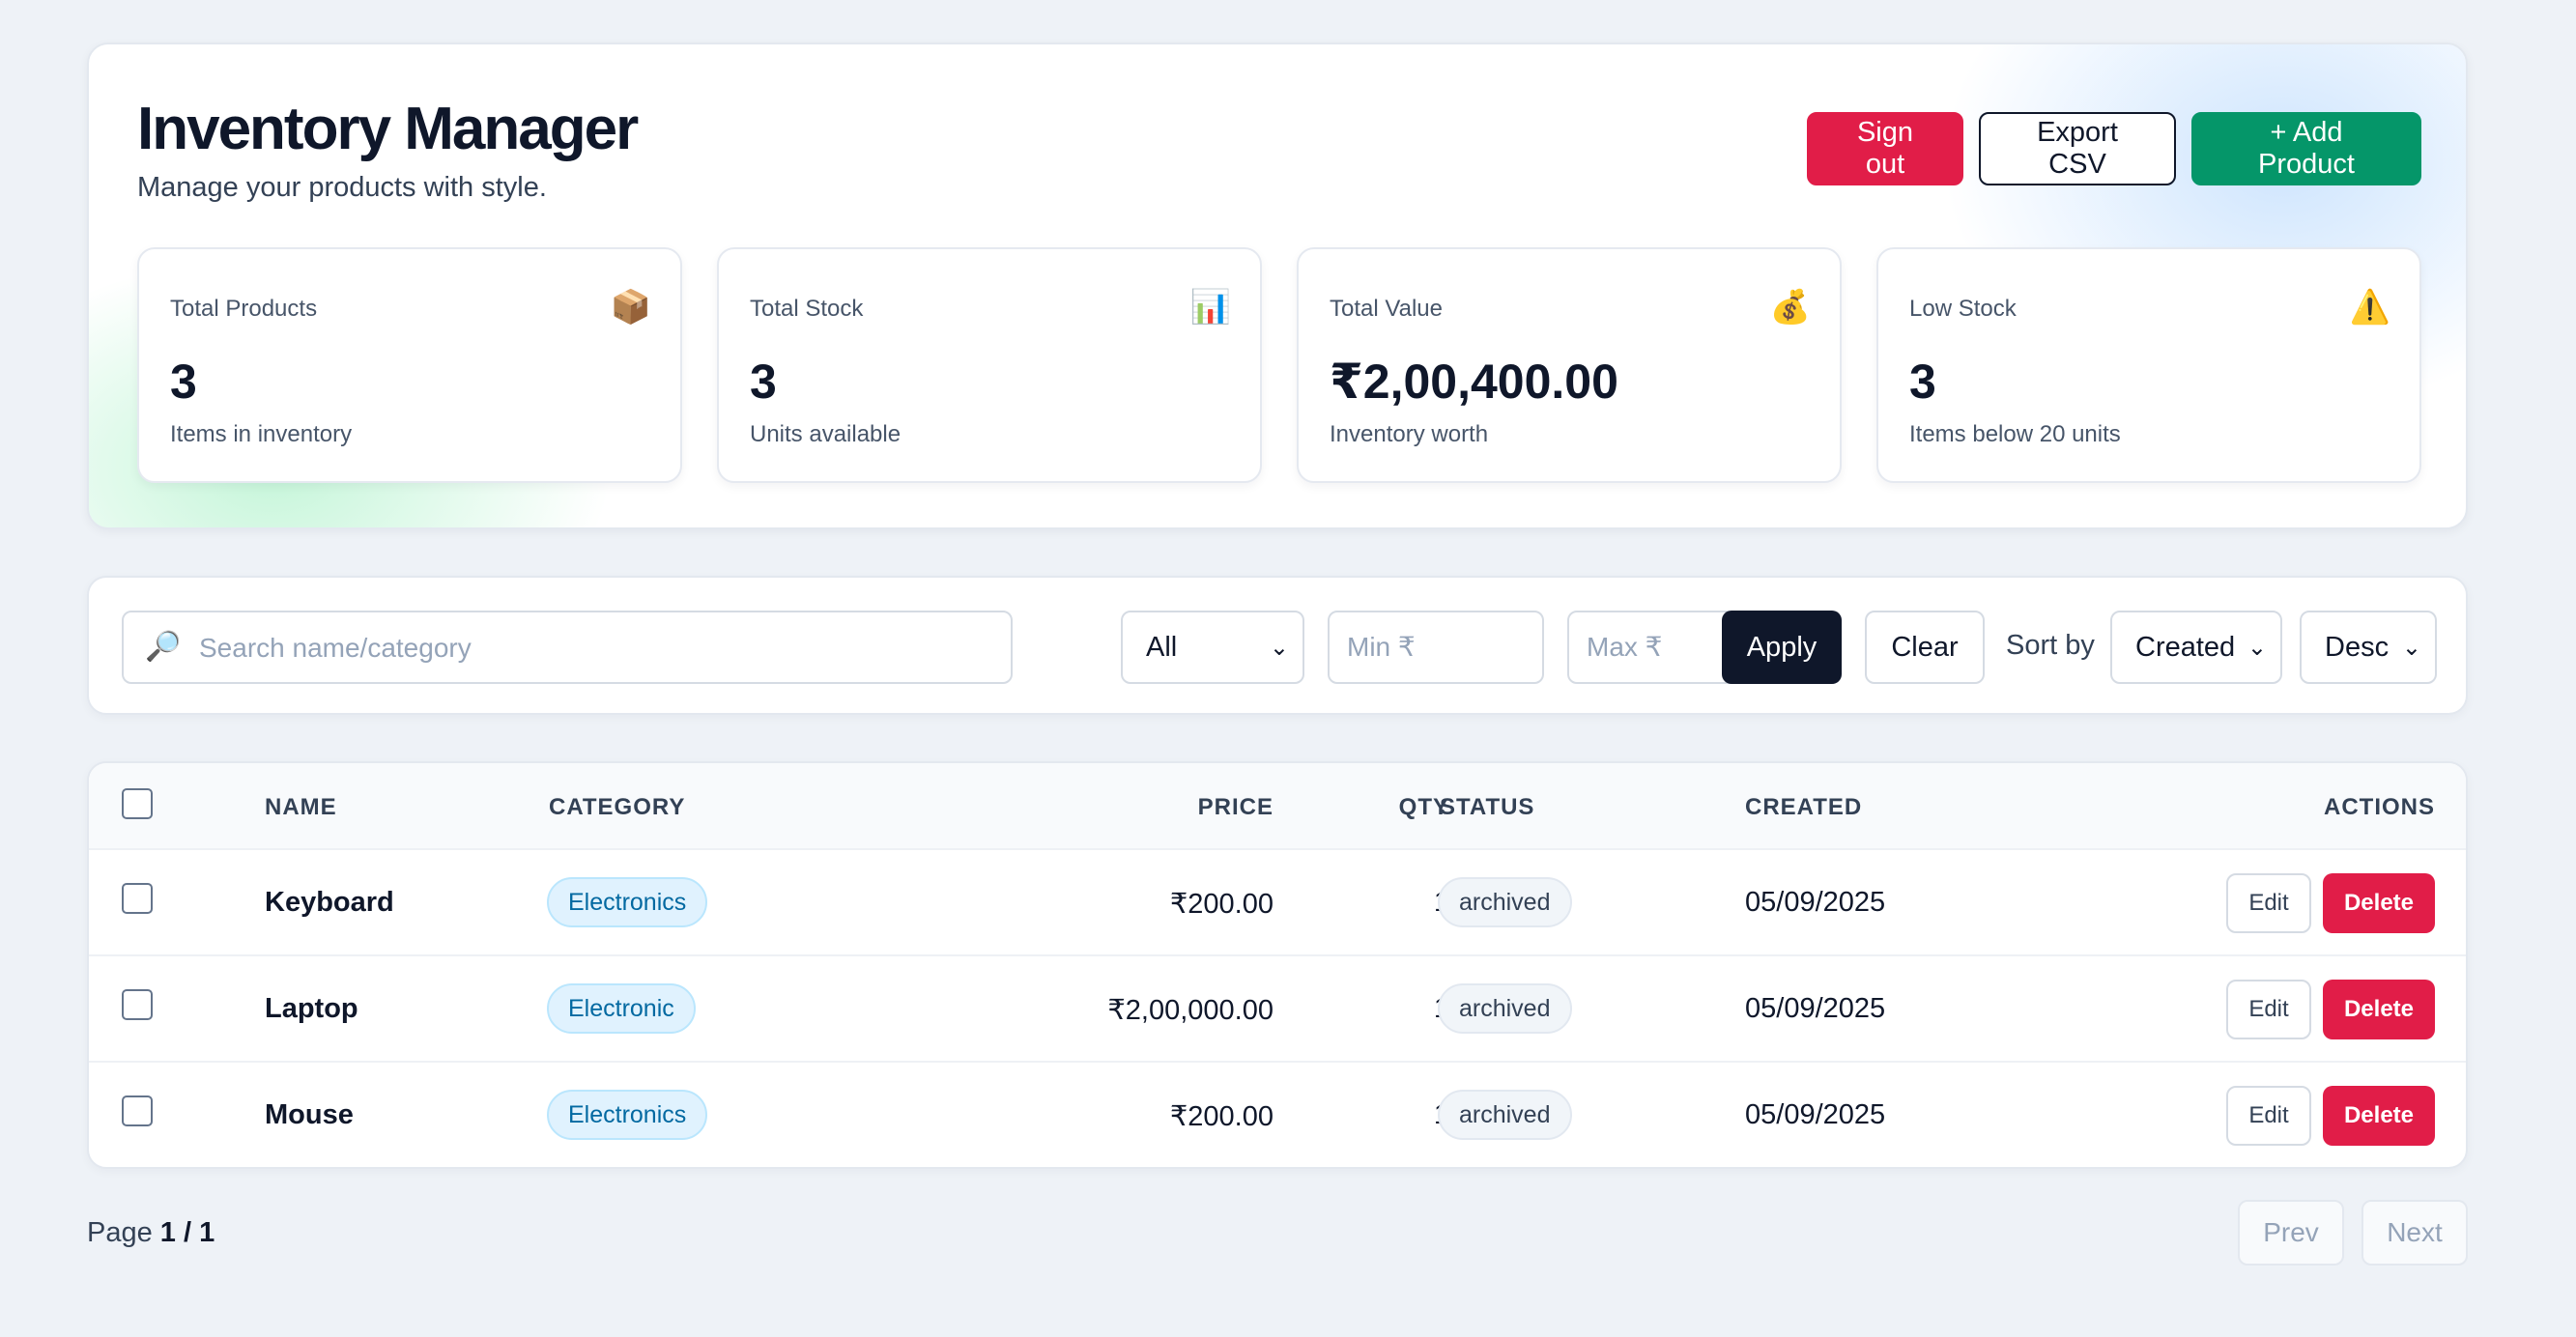 The image size is (2576, 1337). Describe the element at coordinates (826, 434) in the screenshot. I see `stat-note: Units available` at that location.